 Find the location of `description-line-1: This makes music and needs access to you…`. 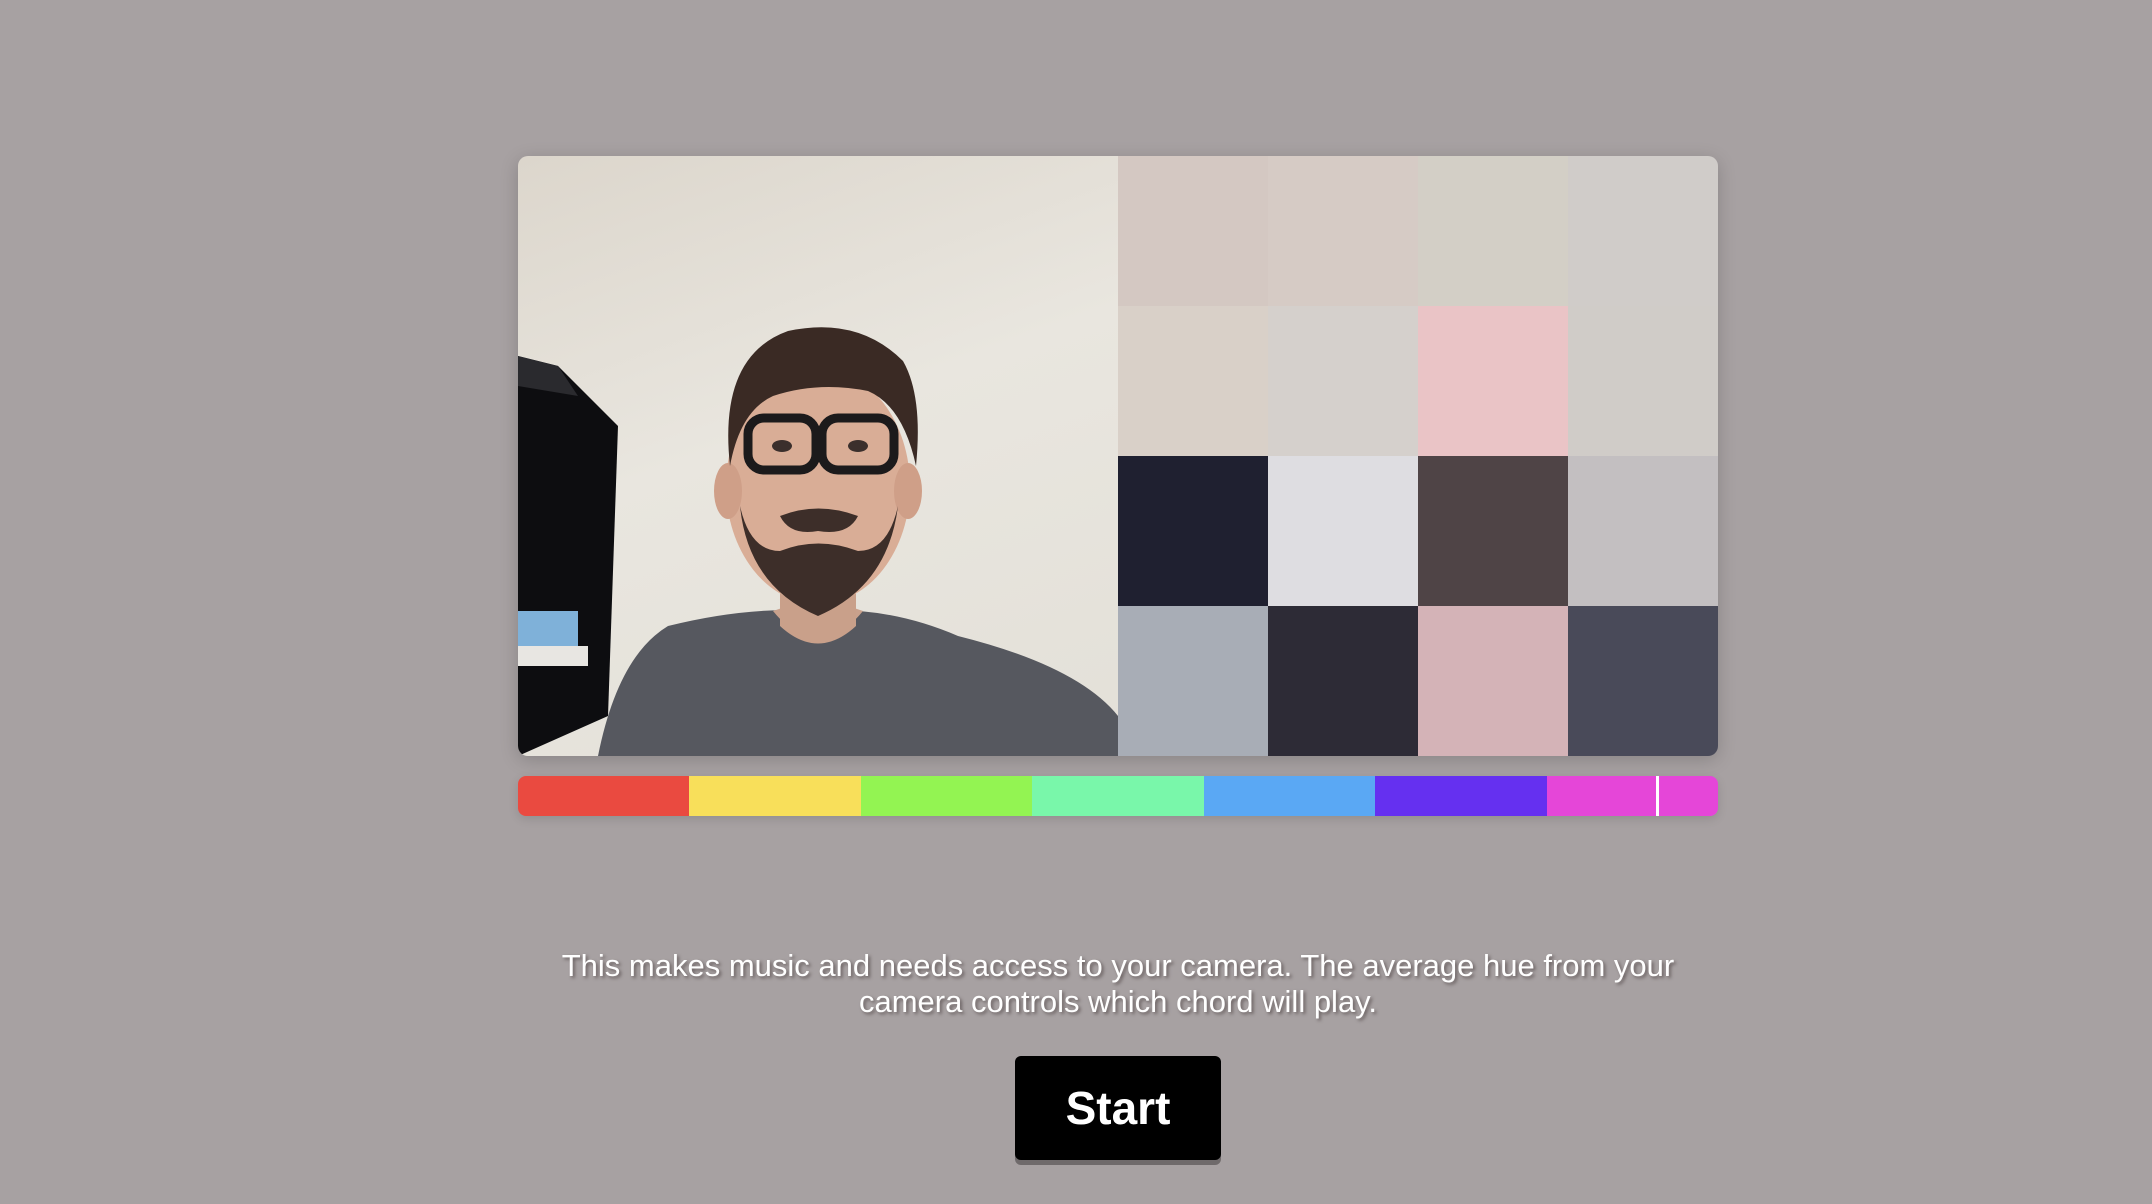

description-line-1: This makes music and needs access to you… is located at coordinates (1118, 965).